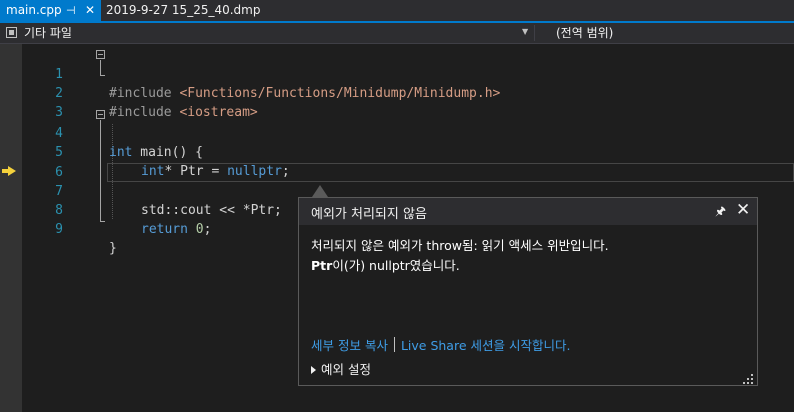 This screenshot has height=412, width=794. I want to click on tab-main-cpp: main.cpp ⊣ ✕, so click(50, 10).